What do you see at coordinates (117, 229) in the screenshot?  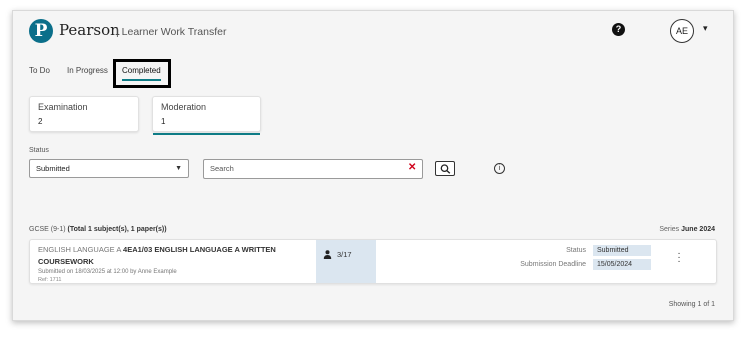 I see `group-summary: (Total 1 subject(s), 1 paper(s))` at bounding box center [117, 229].